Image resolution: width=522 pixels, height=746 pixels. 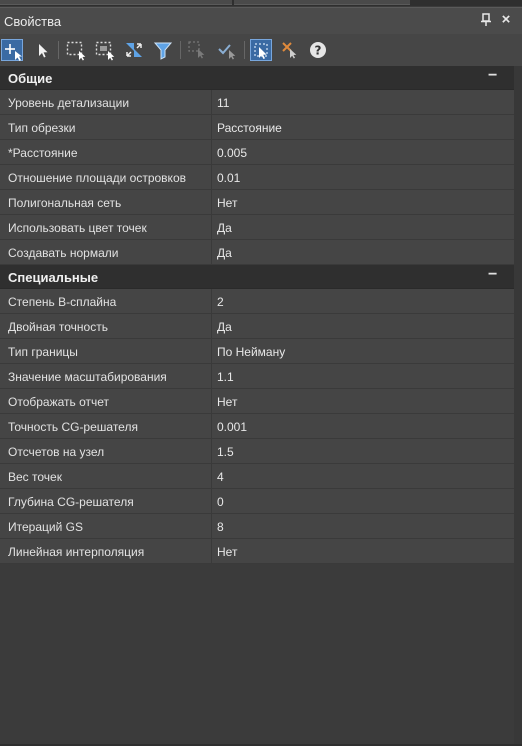 What do you see at coordinates (257, 102) in the screenshot?
I see `property-row: Уровень детализации 11` at bounding box center [257, 102].